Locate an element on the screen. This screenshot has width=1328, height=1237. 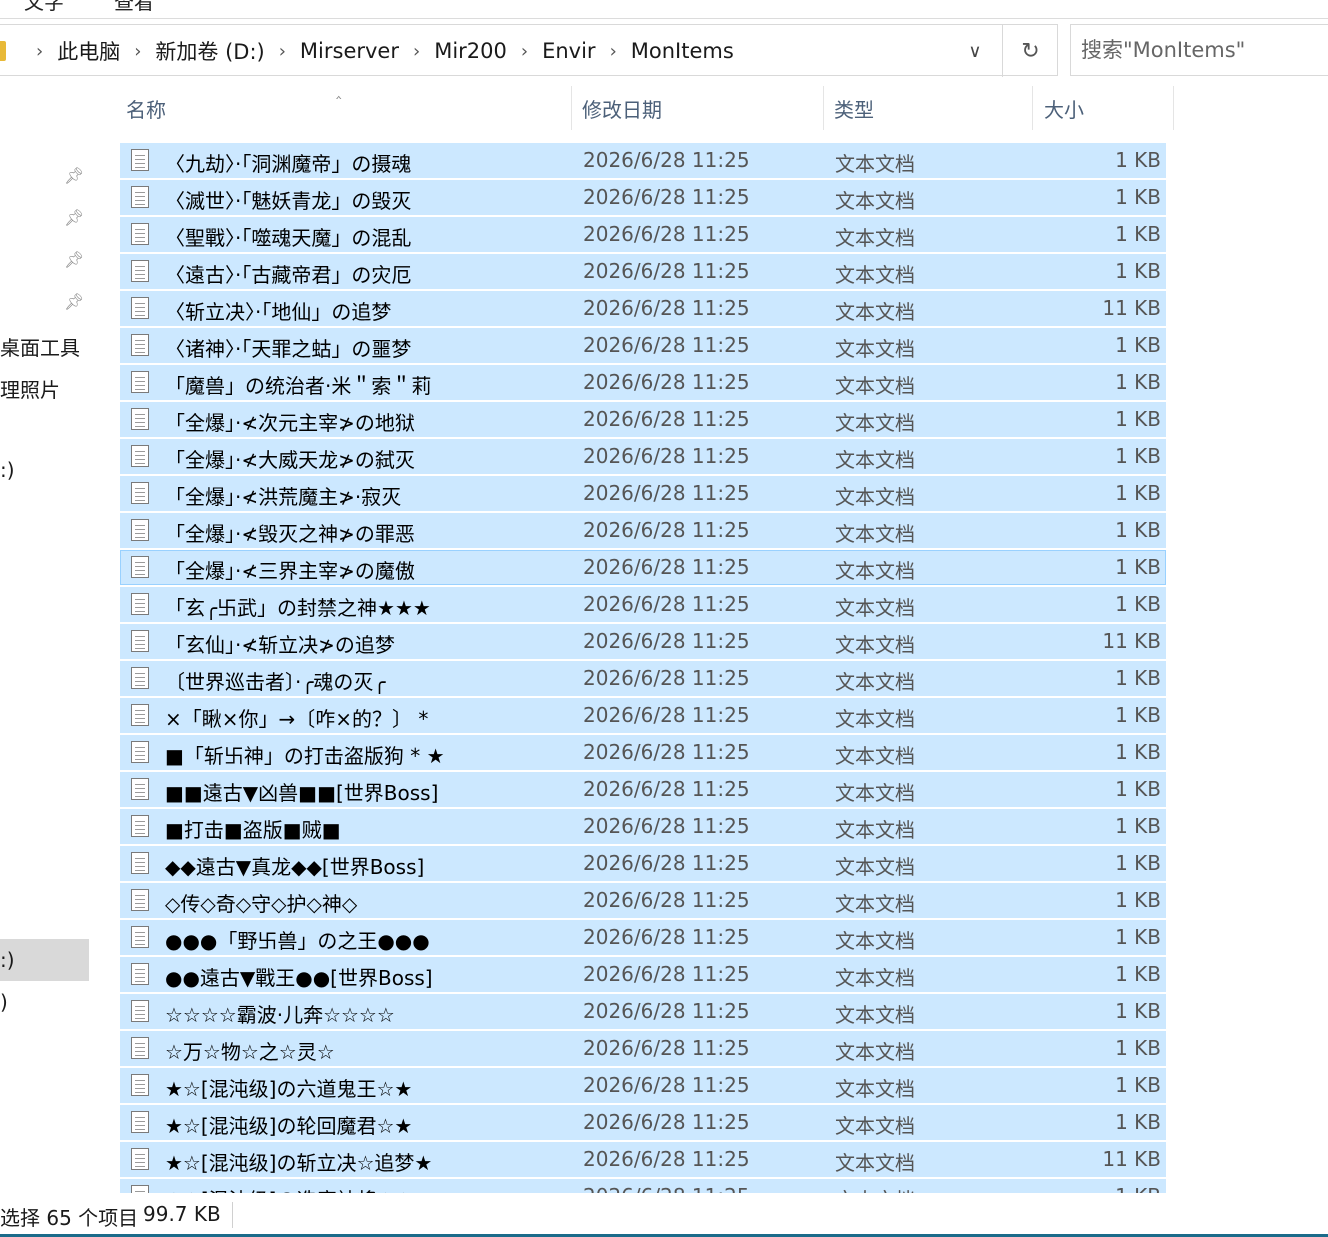
nav-item-photos: 理照片 is located at coordinates (30, 388).